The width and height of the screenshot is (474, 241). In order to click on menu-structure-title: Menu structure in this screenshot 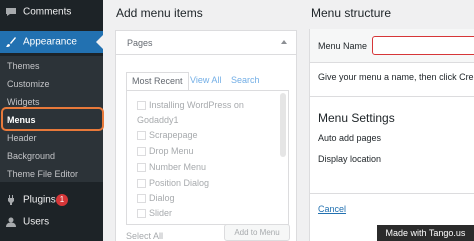, I will do `click(351, 13)`.